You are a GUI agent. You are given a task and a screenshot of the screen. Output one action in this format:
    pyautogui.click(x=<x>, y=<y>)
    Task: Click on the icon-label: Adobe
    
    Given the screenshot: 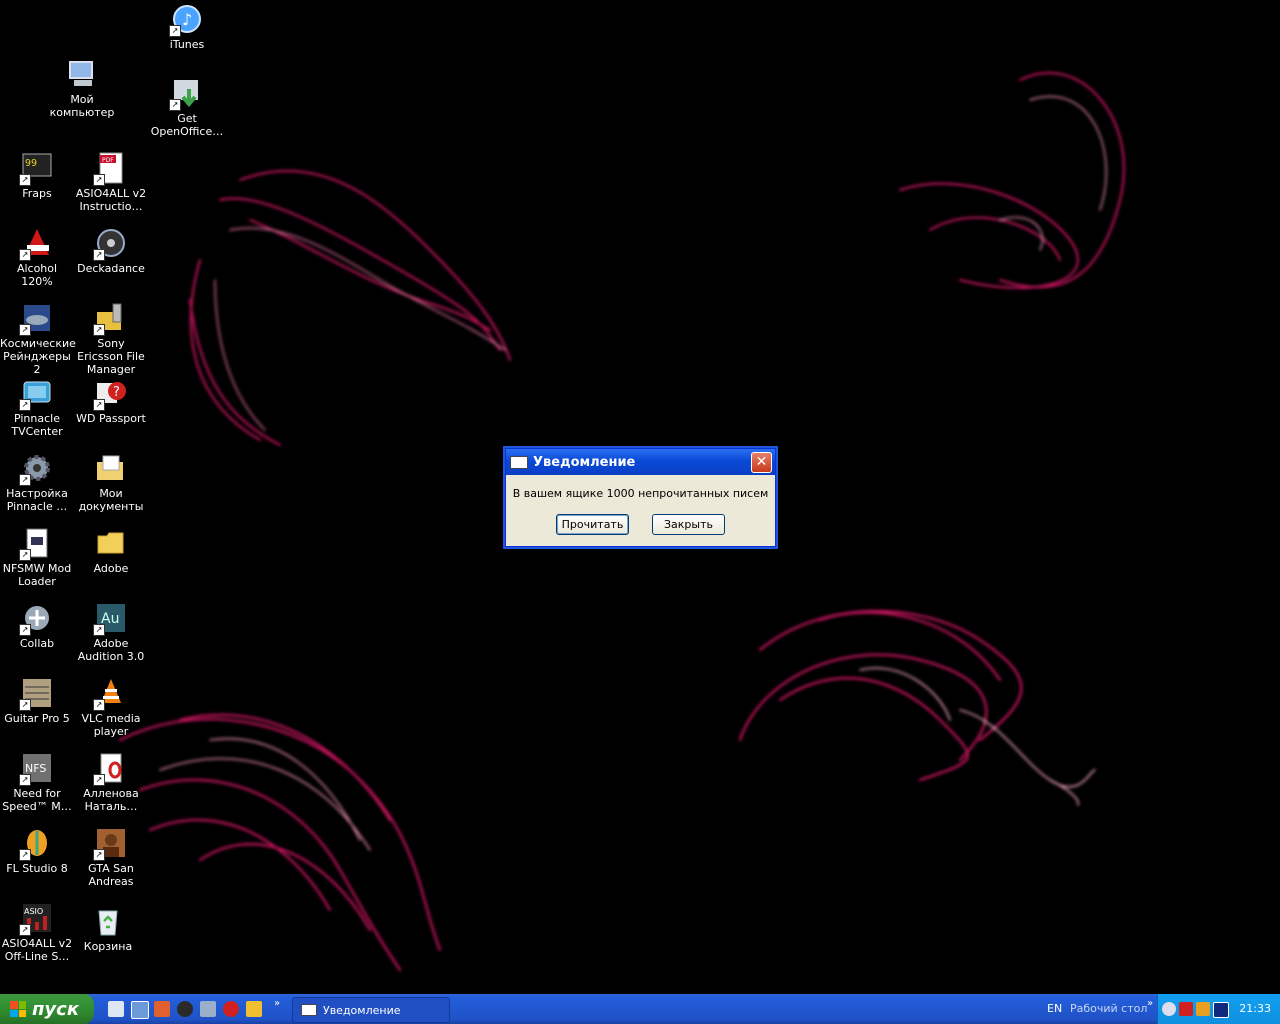 What is the action you would take?
    pyautogui.click(x=111, y=568)
    